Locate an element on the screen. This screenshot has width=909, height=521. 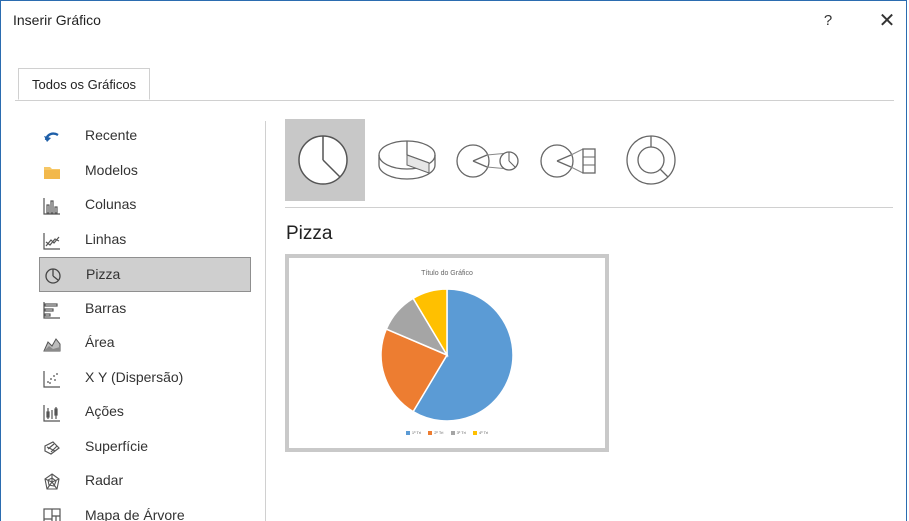
subtype-bar-of-pie is located at coordinates (573, 160).